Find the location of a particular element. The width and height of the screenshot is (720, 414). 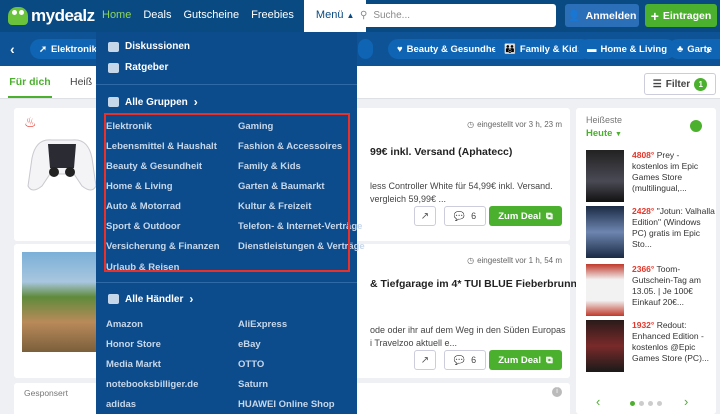

timestamp-text: eingestellt vor 1 h, 54 m is located at coordinates (519, 260).